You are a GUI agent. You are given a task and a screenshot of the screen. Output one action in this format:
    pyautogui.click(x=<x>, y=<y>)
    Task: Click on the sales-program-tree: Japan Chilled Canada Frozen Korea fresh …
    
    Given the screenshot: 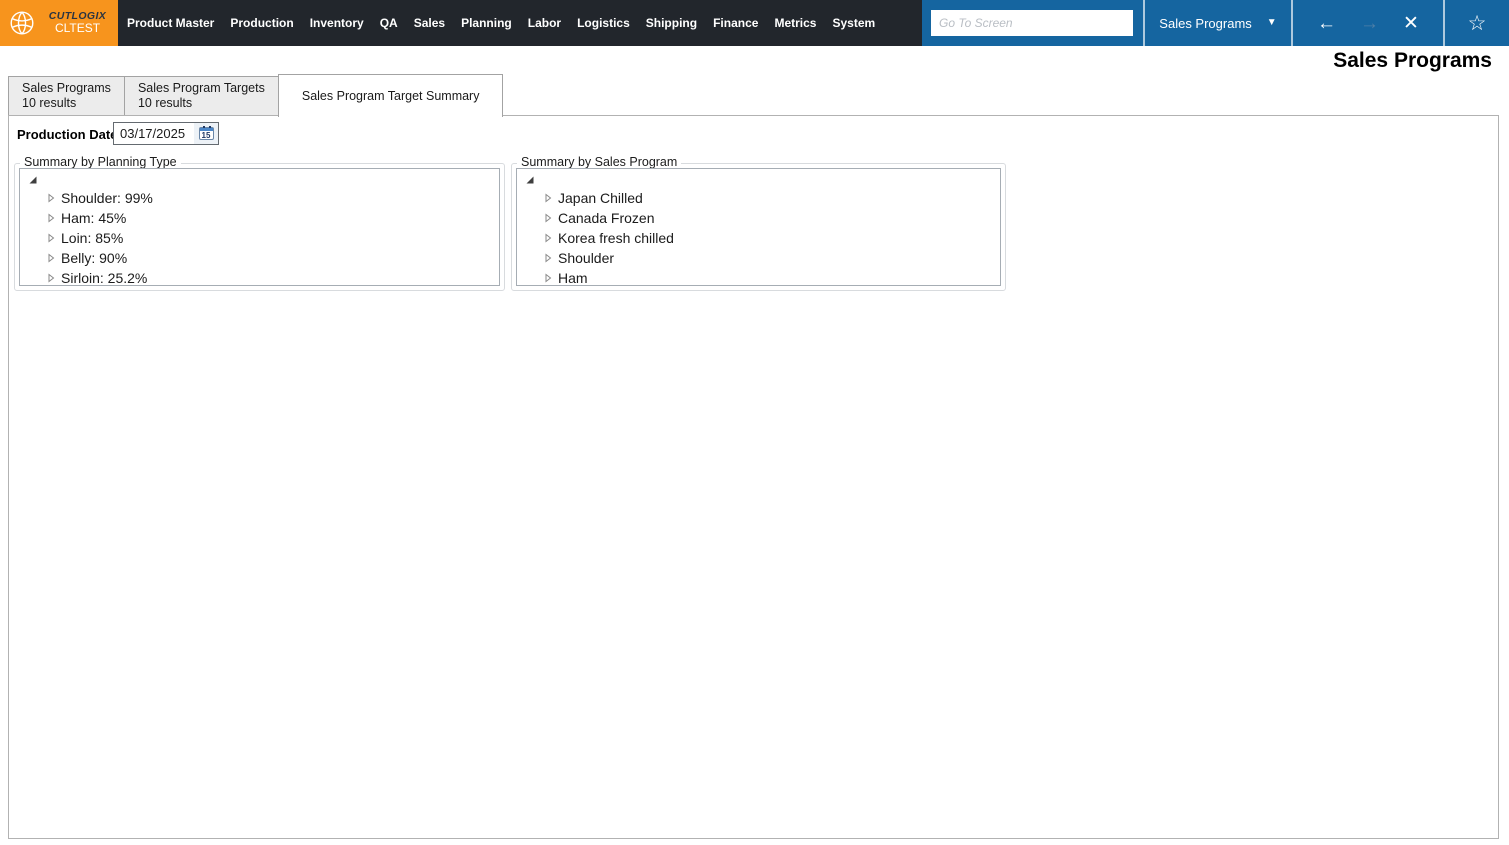 What is the action you would take?
    pyautogui.click(x=758, y=227)
    